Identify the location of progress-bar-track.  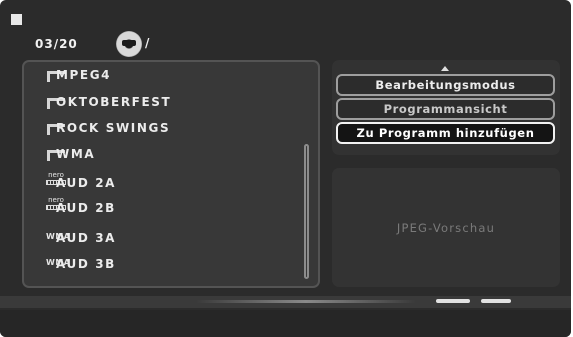
(306, 301).